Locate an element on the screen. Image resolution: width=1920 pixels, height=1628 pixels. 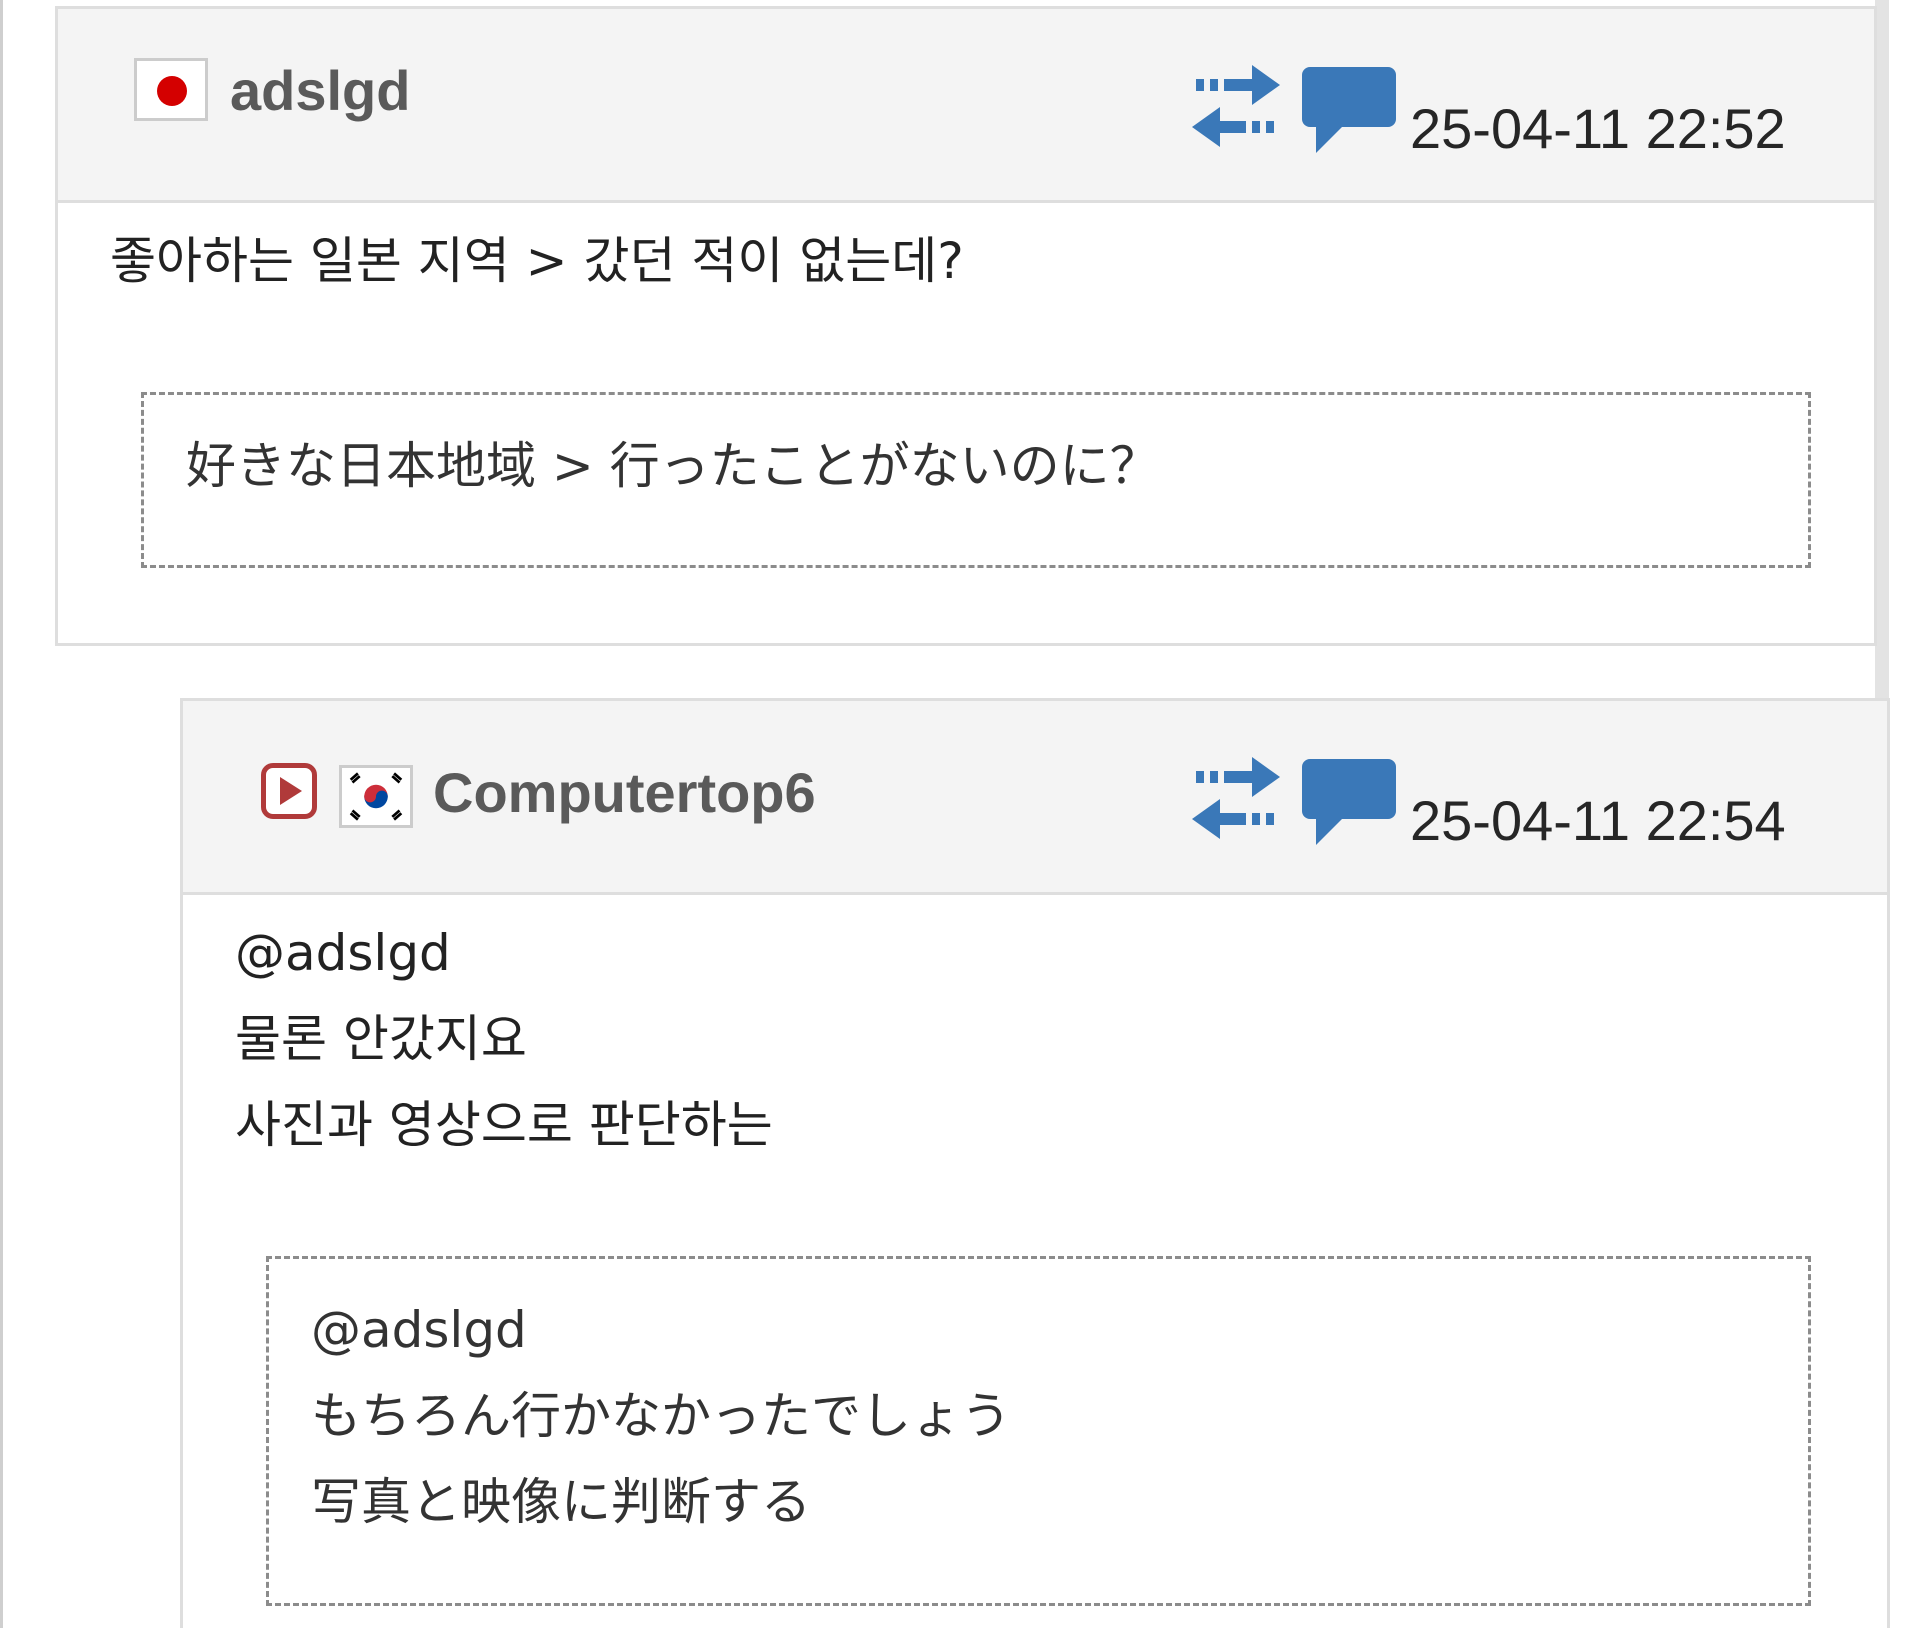
comment-timestamp: 25-04-11 22:52 is located at coordinates (1598, 128).